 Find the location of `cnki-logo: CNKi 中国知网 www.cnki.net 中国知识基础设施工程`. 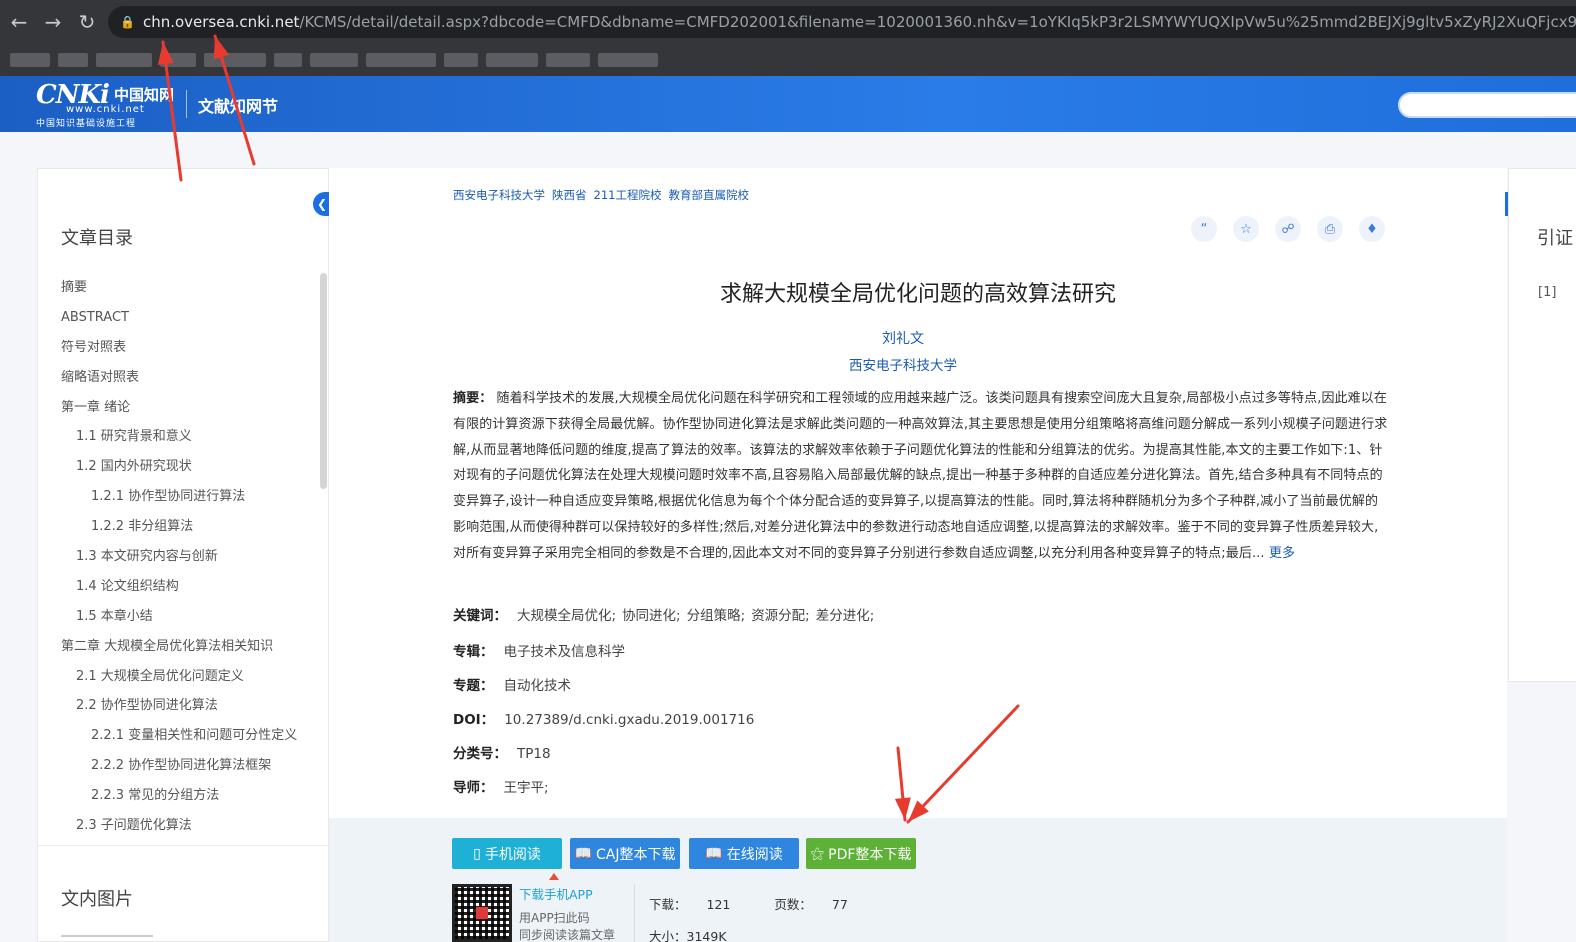

cnki-logo: CNKi 中国知网 www.cnki.net 中国知识基础设施工程 is located at coordinates (106, 104).